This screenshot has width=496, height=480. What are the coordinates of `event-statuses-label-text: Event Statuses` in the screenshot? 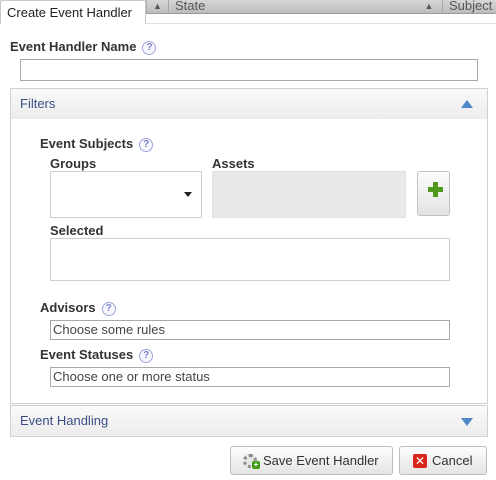 It's located at (87, 354).